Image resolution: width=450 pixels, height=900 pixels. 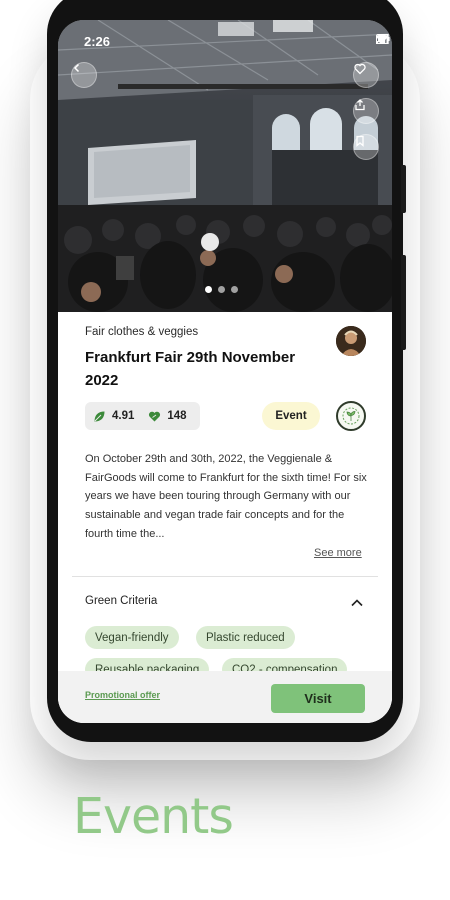 What do you see at coordinates (318, 698) in the screenshot?
I see `visit-button: Visit` at bounding box center [318, 698].